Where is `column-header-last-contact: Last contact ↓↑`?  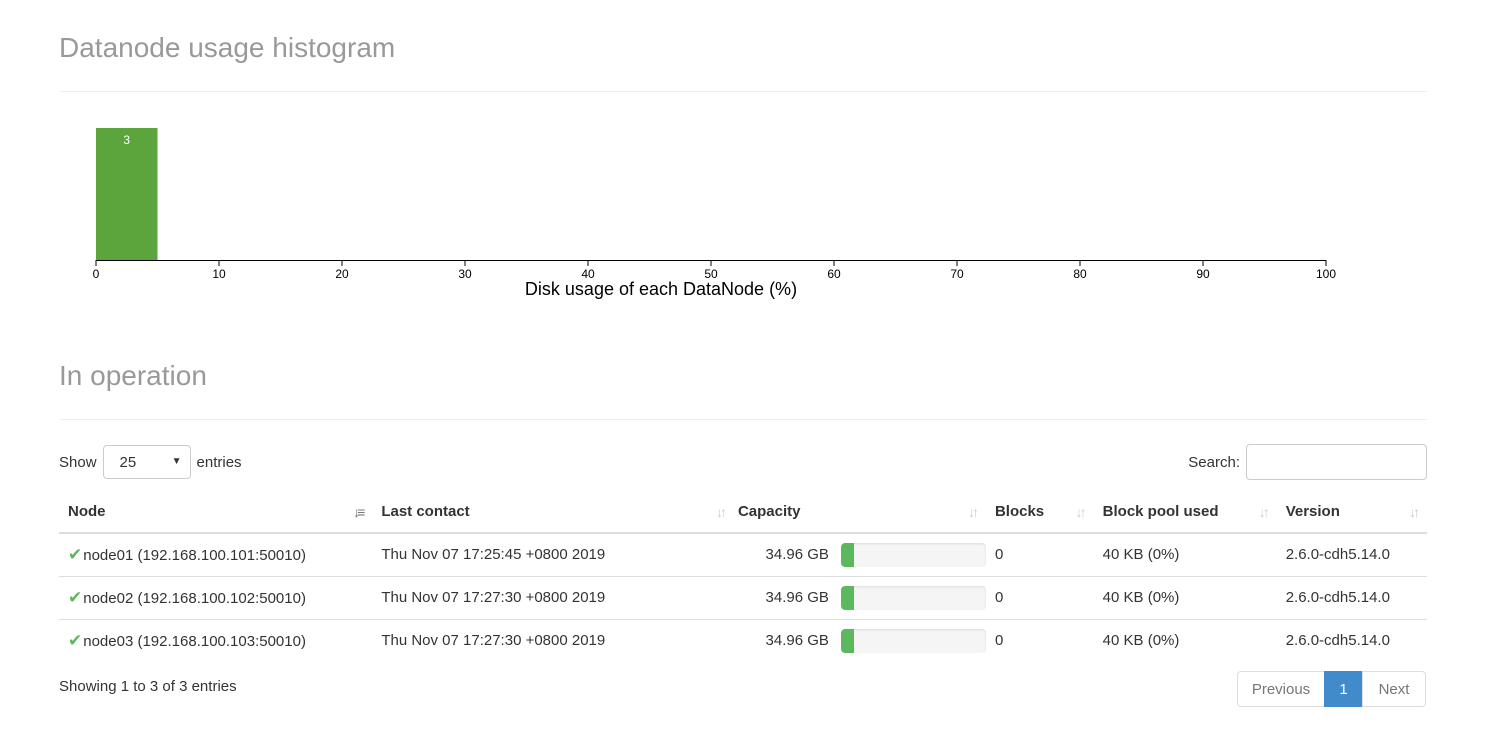
column-header-last-contact: Last contact ↓↑ is located at coordinates (553, 512).